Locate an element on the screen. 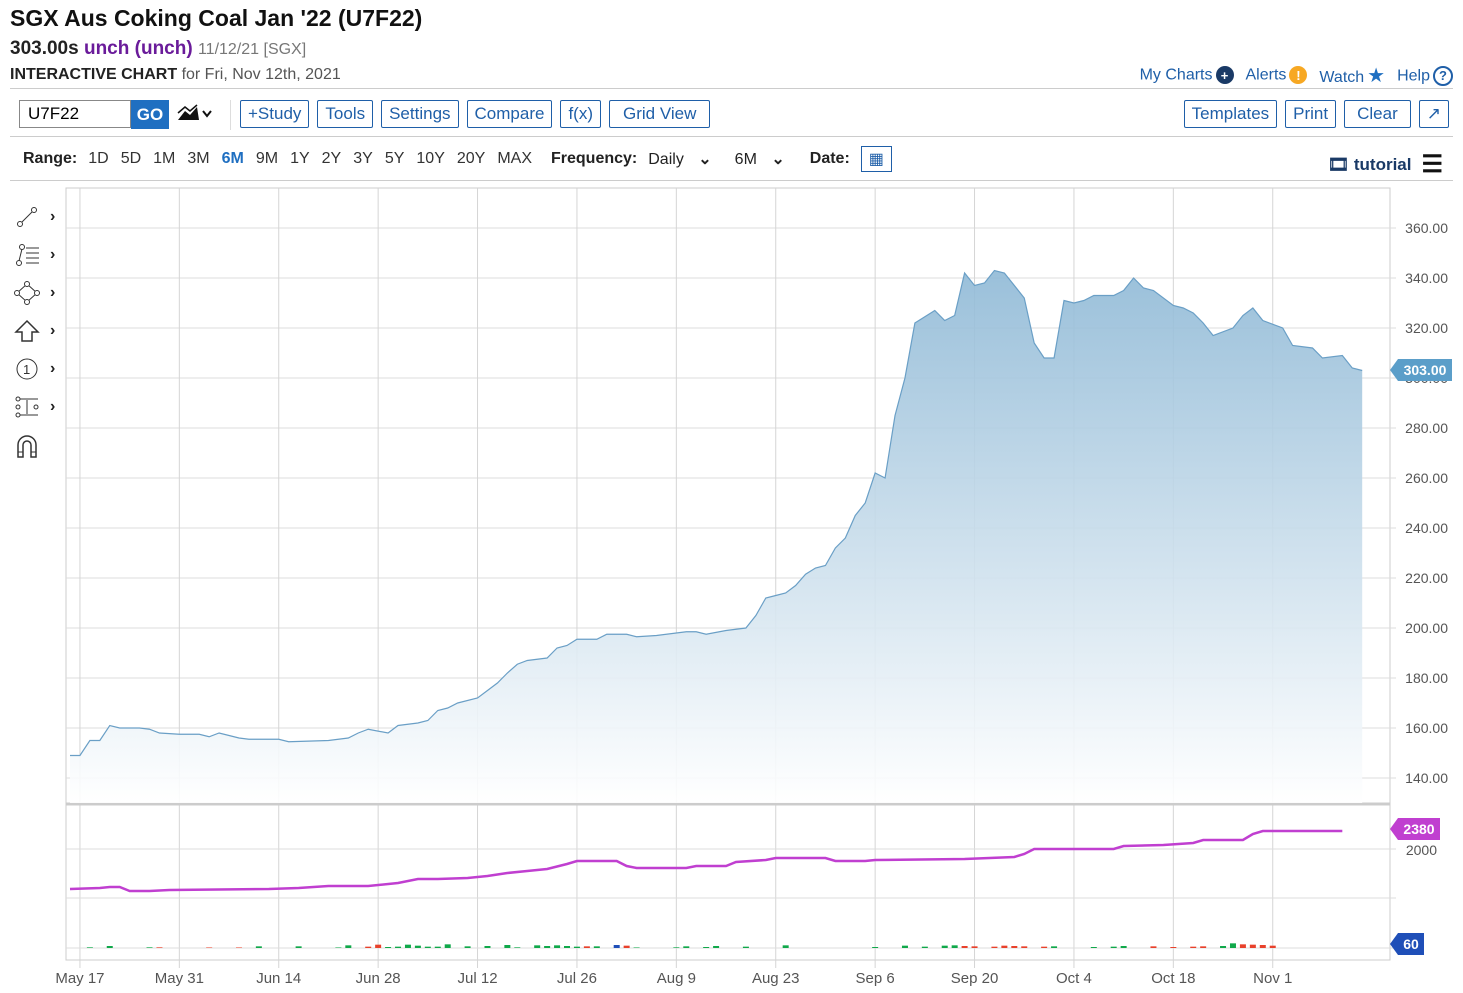 This screenshot has width=1463, height=993. x-tick-label: Oct 4 is located at coordinates (1074, 978).